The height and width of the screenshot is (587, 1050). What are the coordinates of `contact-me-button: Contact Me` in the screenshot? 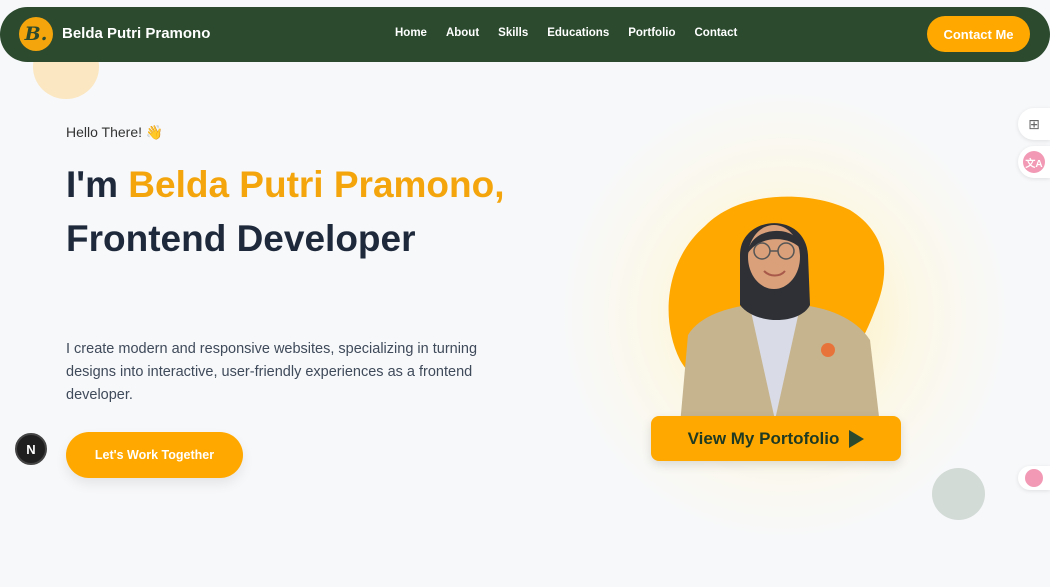 It's located at (978, 34).